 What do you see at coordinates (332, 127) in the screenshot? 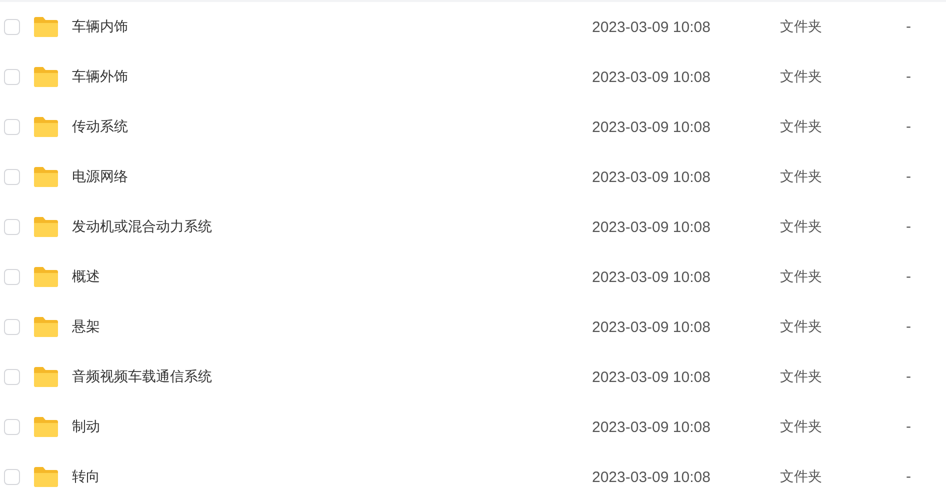
I see `file-name: 传动系统` at bounding box center [332, 127].